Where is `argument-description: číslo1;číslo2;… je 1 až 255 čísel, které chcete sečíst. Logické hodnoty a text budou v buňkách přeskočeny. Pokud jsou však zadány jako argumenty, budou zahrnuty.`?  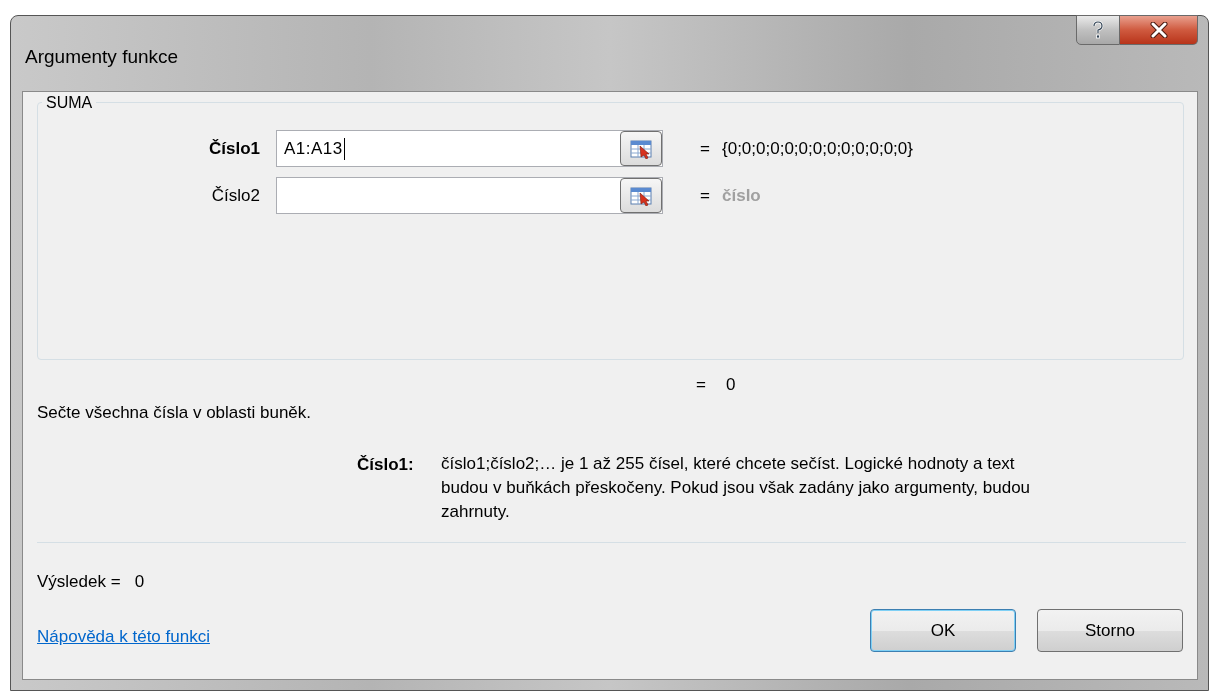 argument-description: číslo1;číslo2;… je 1 až 255 čísel, které chcete sečíst. Logické hodnoty a text budou v buňkách přeskočeny. Pokud jsou však zadány jako argumenty, budou zahrnuty. is located at coordinates (736, 488).